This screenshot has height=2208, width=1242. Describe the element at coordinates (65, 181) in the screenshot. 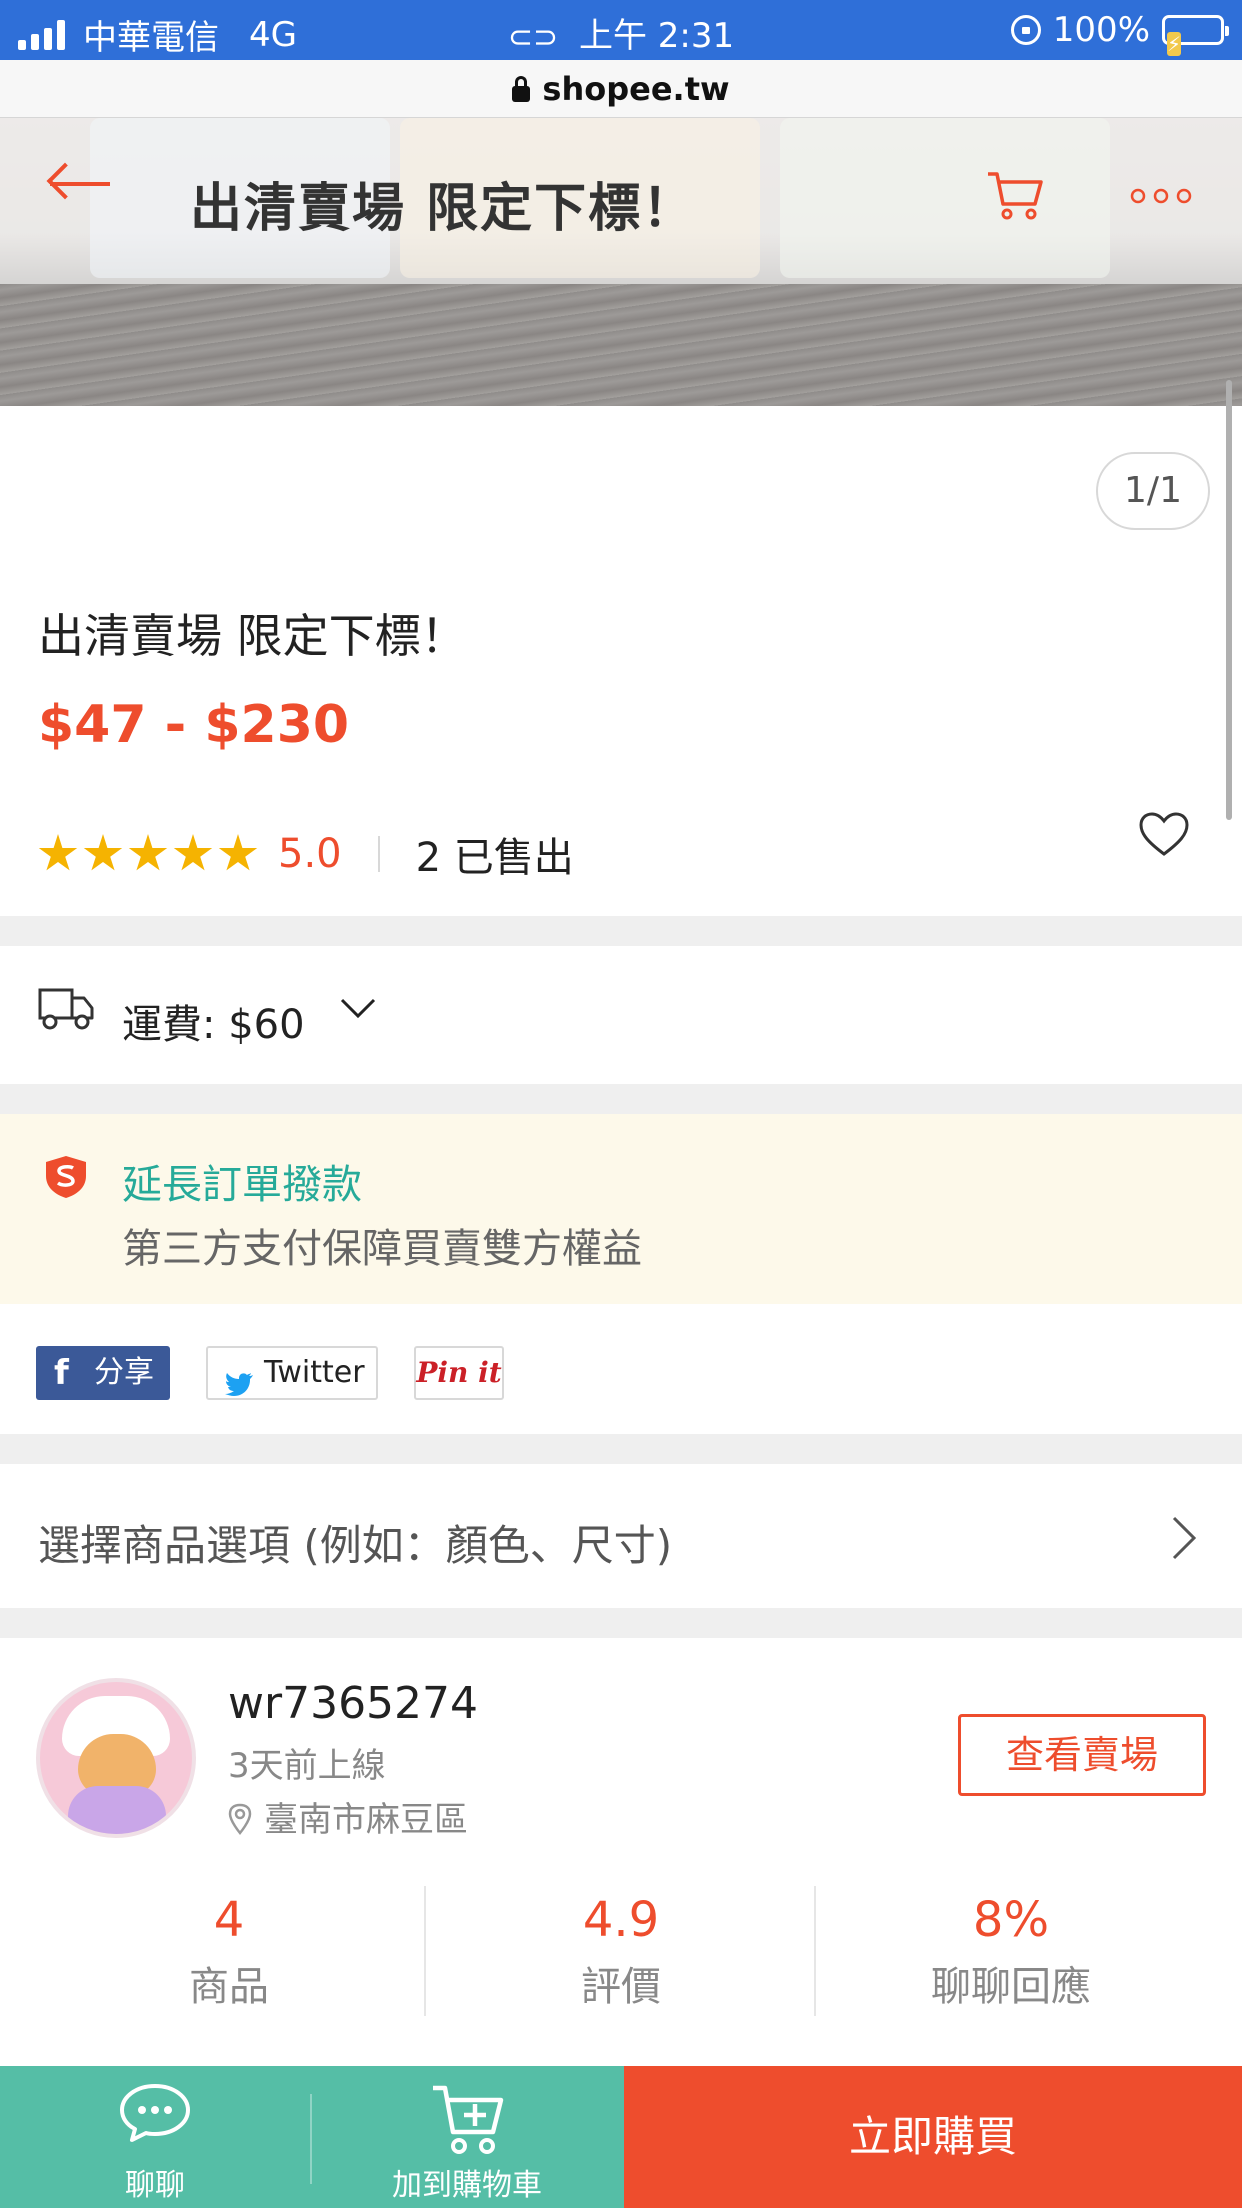

I see `arrow-left-head` at that location.